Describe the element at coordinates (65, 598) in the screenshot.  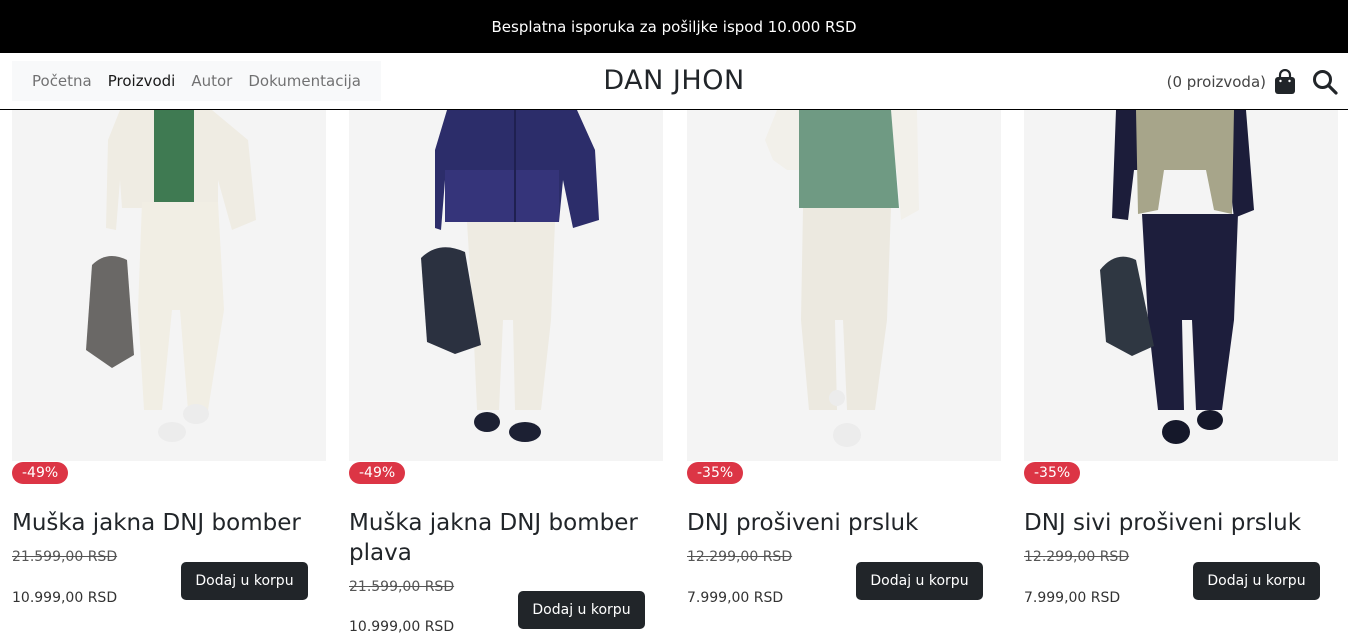
I see `new-price: 10.999,00 RSD` at that location.